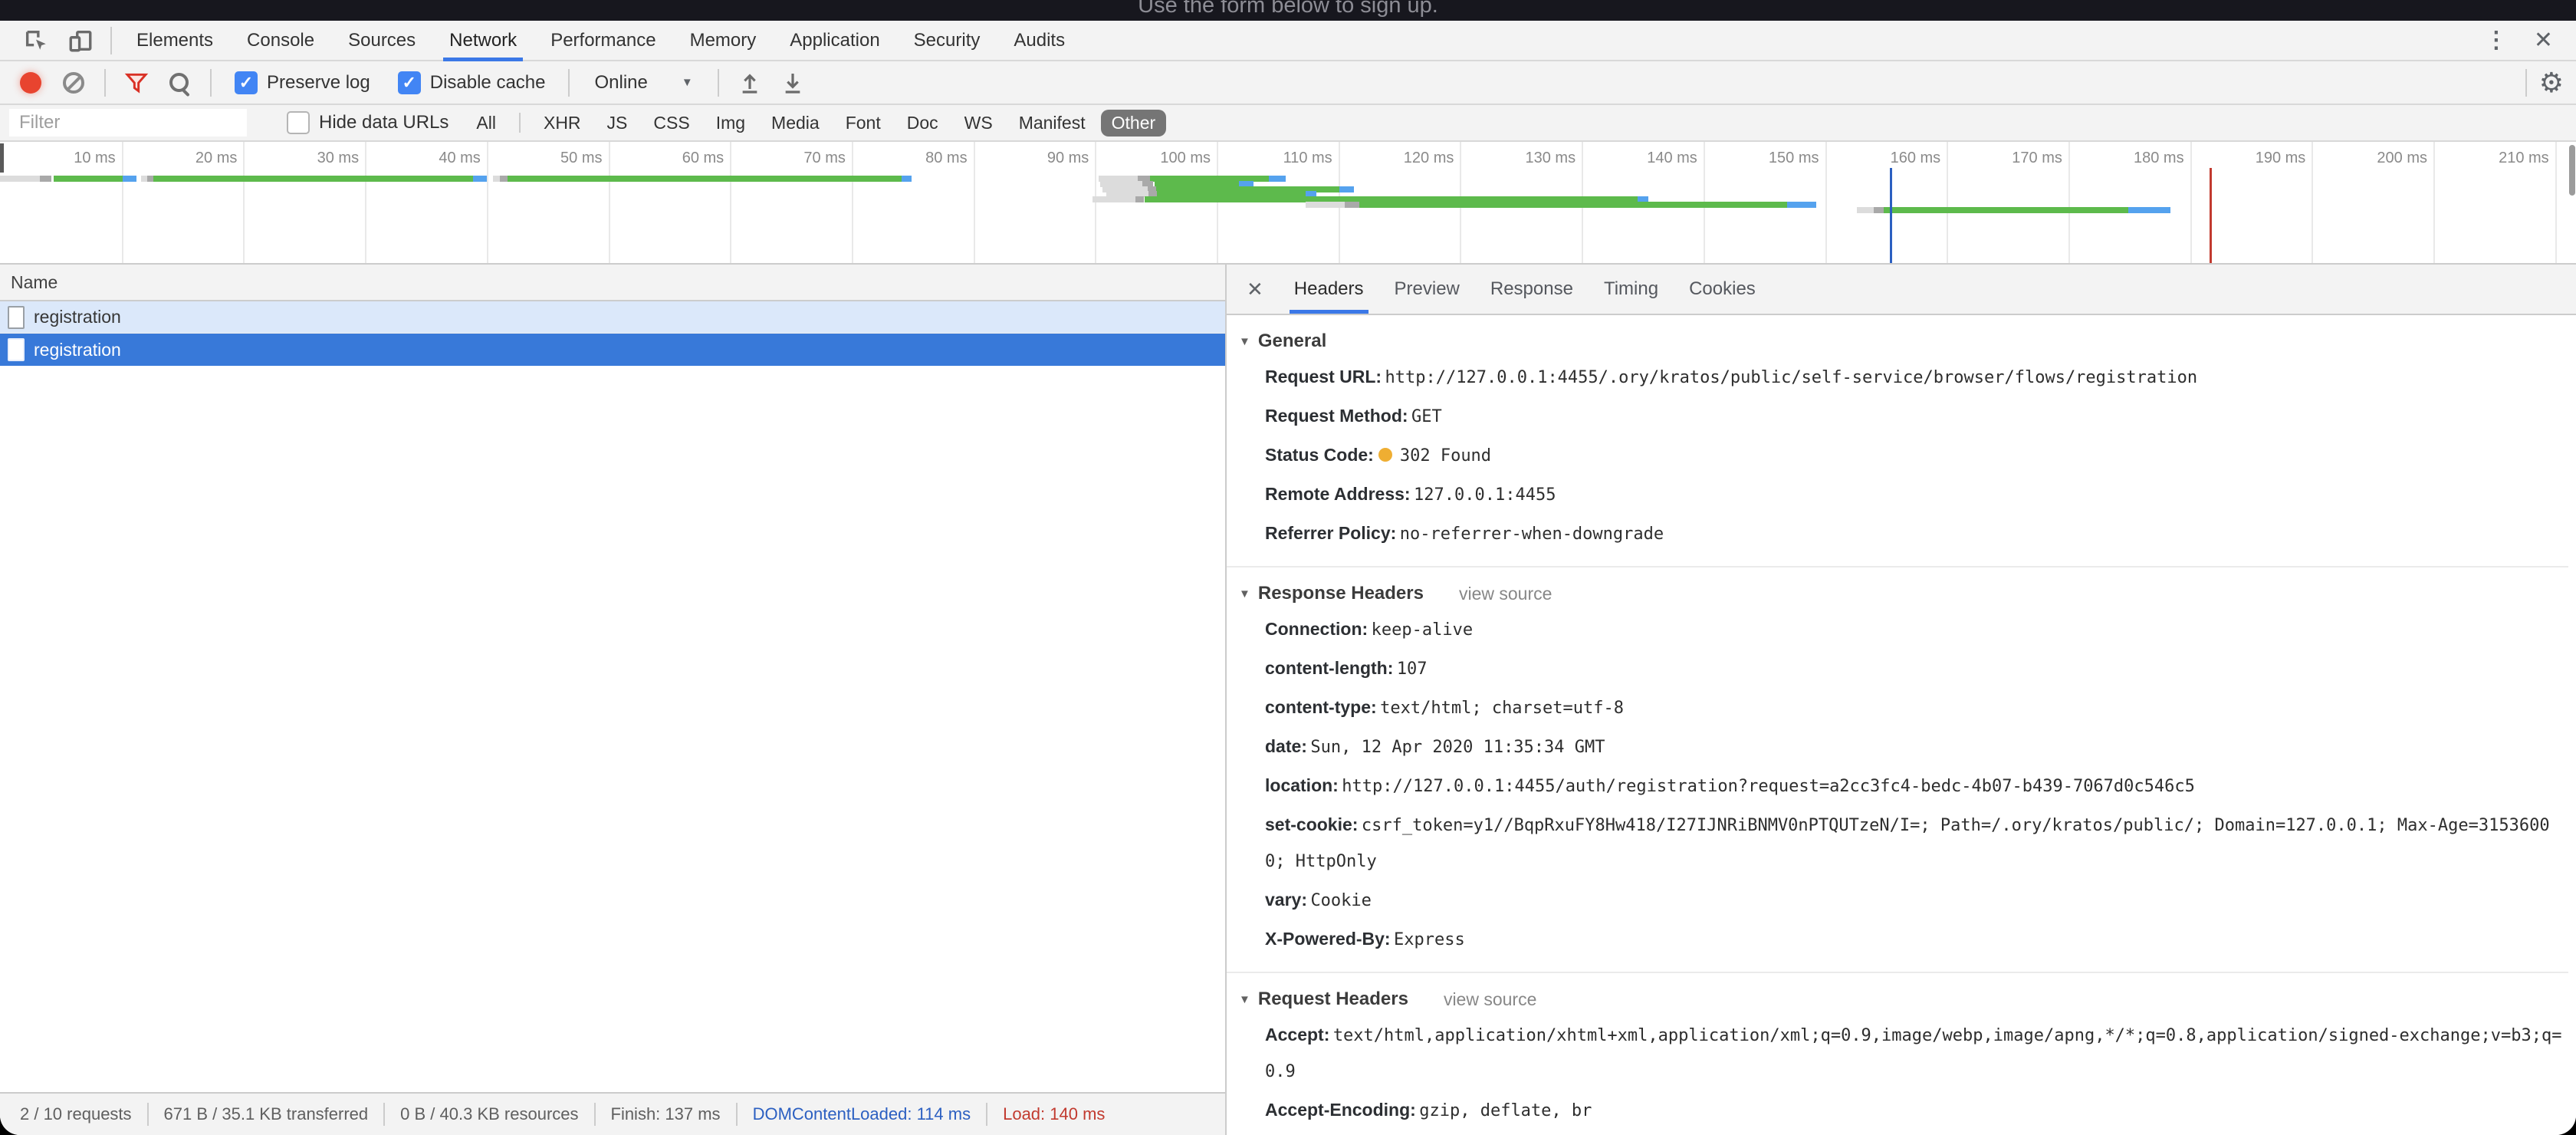  What do you see at coordinates (1255, 289) in the screenshot?
I see `close-details-icon: ✕` at bounding box center [1255, 289].